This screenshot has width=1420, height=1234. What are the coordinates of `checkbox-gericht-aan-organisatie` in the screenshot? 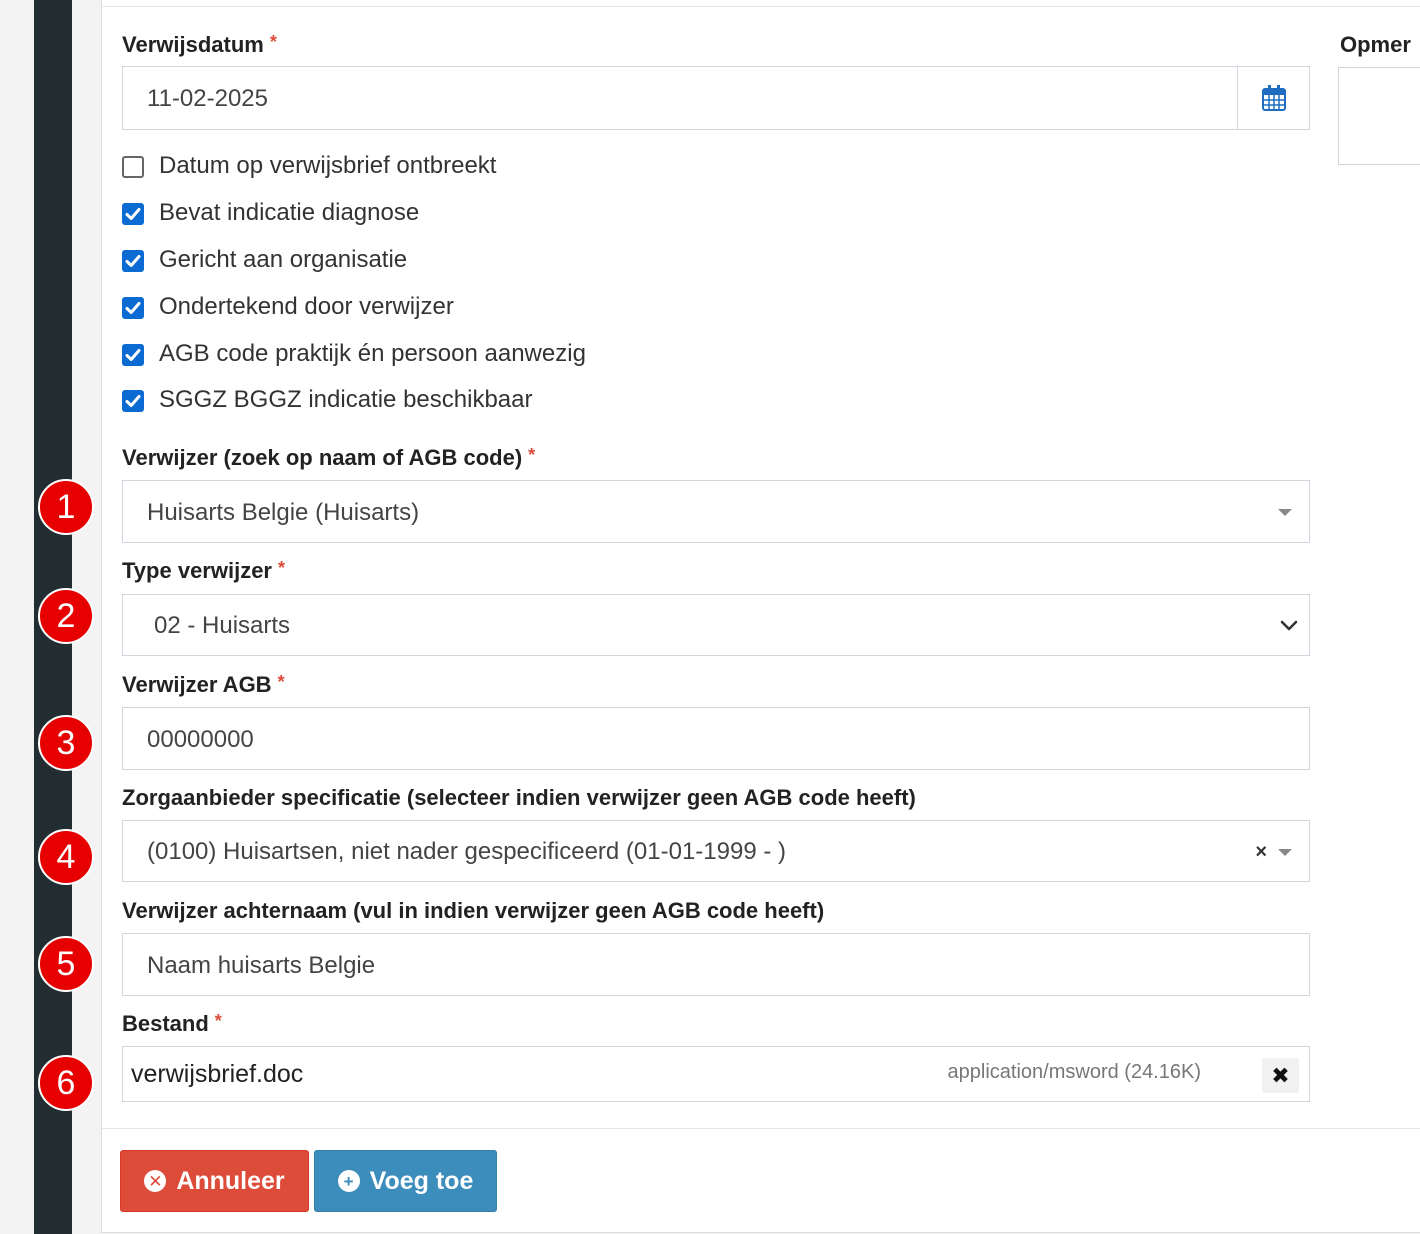 It's located at (133, 261).